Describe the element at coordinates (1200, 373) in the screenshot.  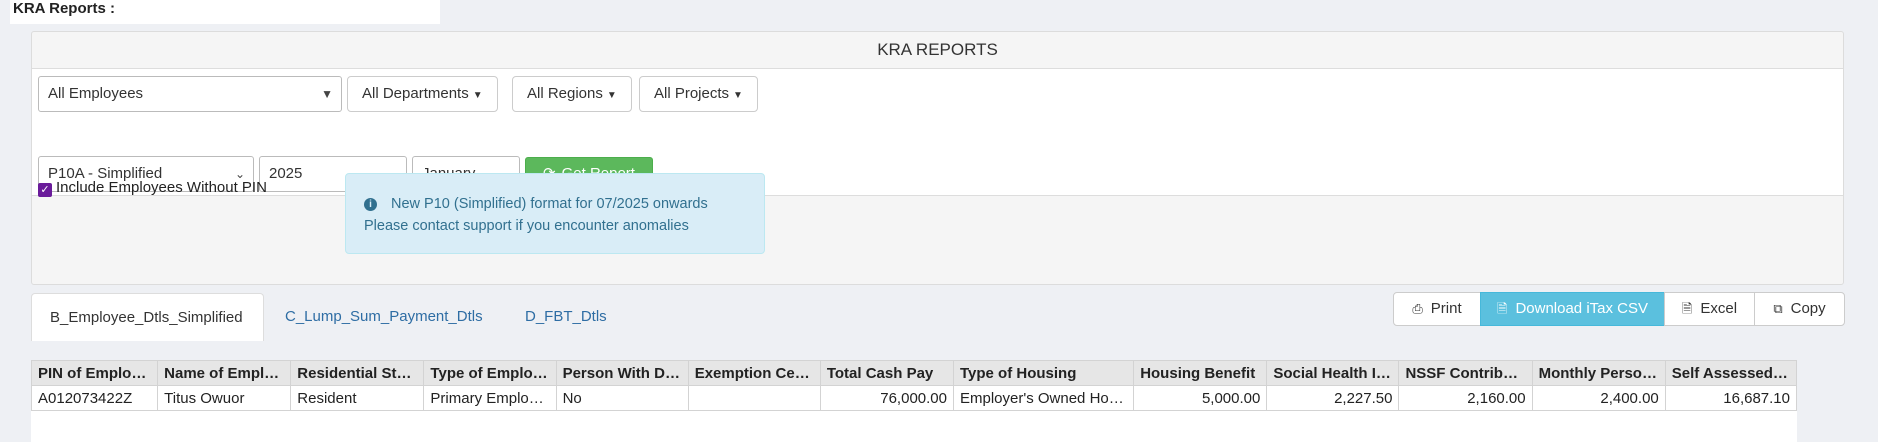
I see `column-header: Housing Benefit` at that location.